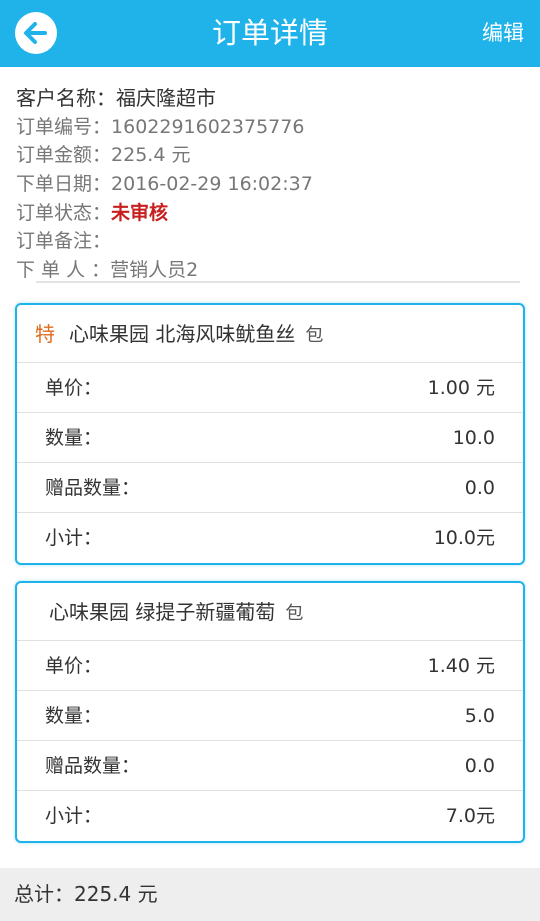 The height and width of the screenshot is (921, 540). I want to click on price-value: 1.40 元, so click(461, 666).